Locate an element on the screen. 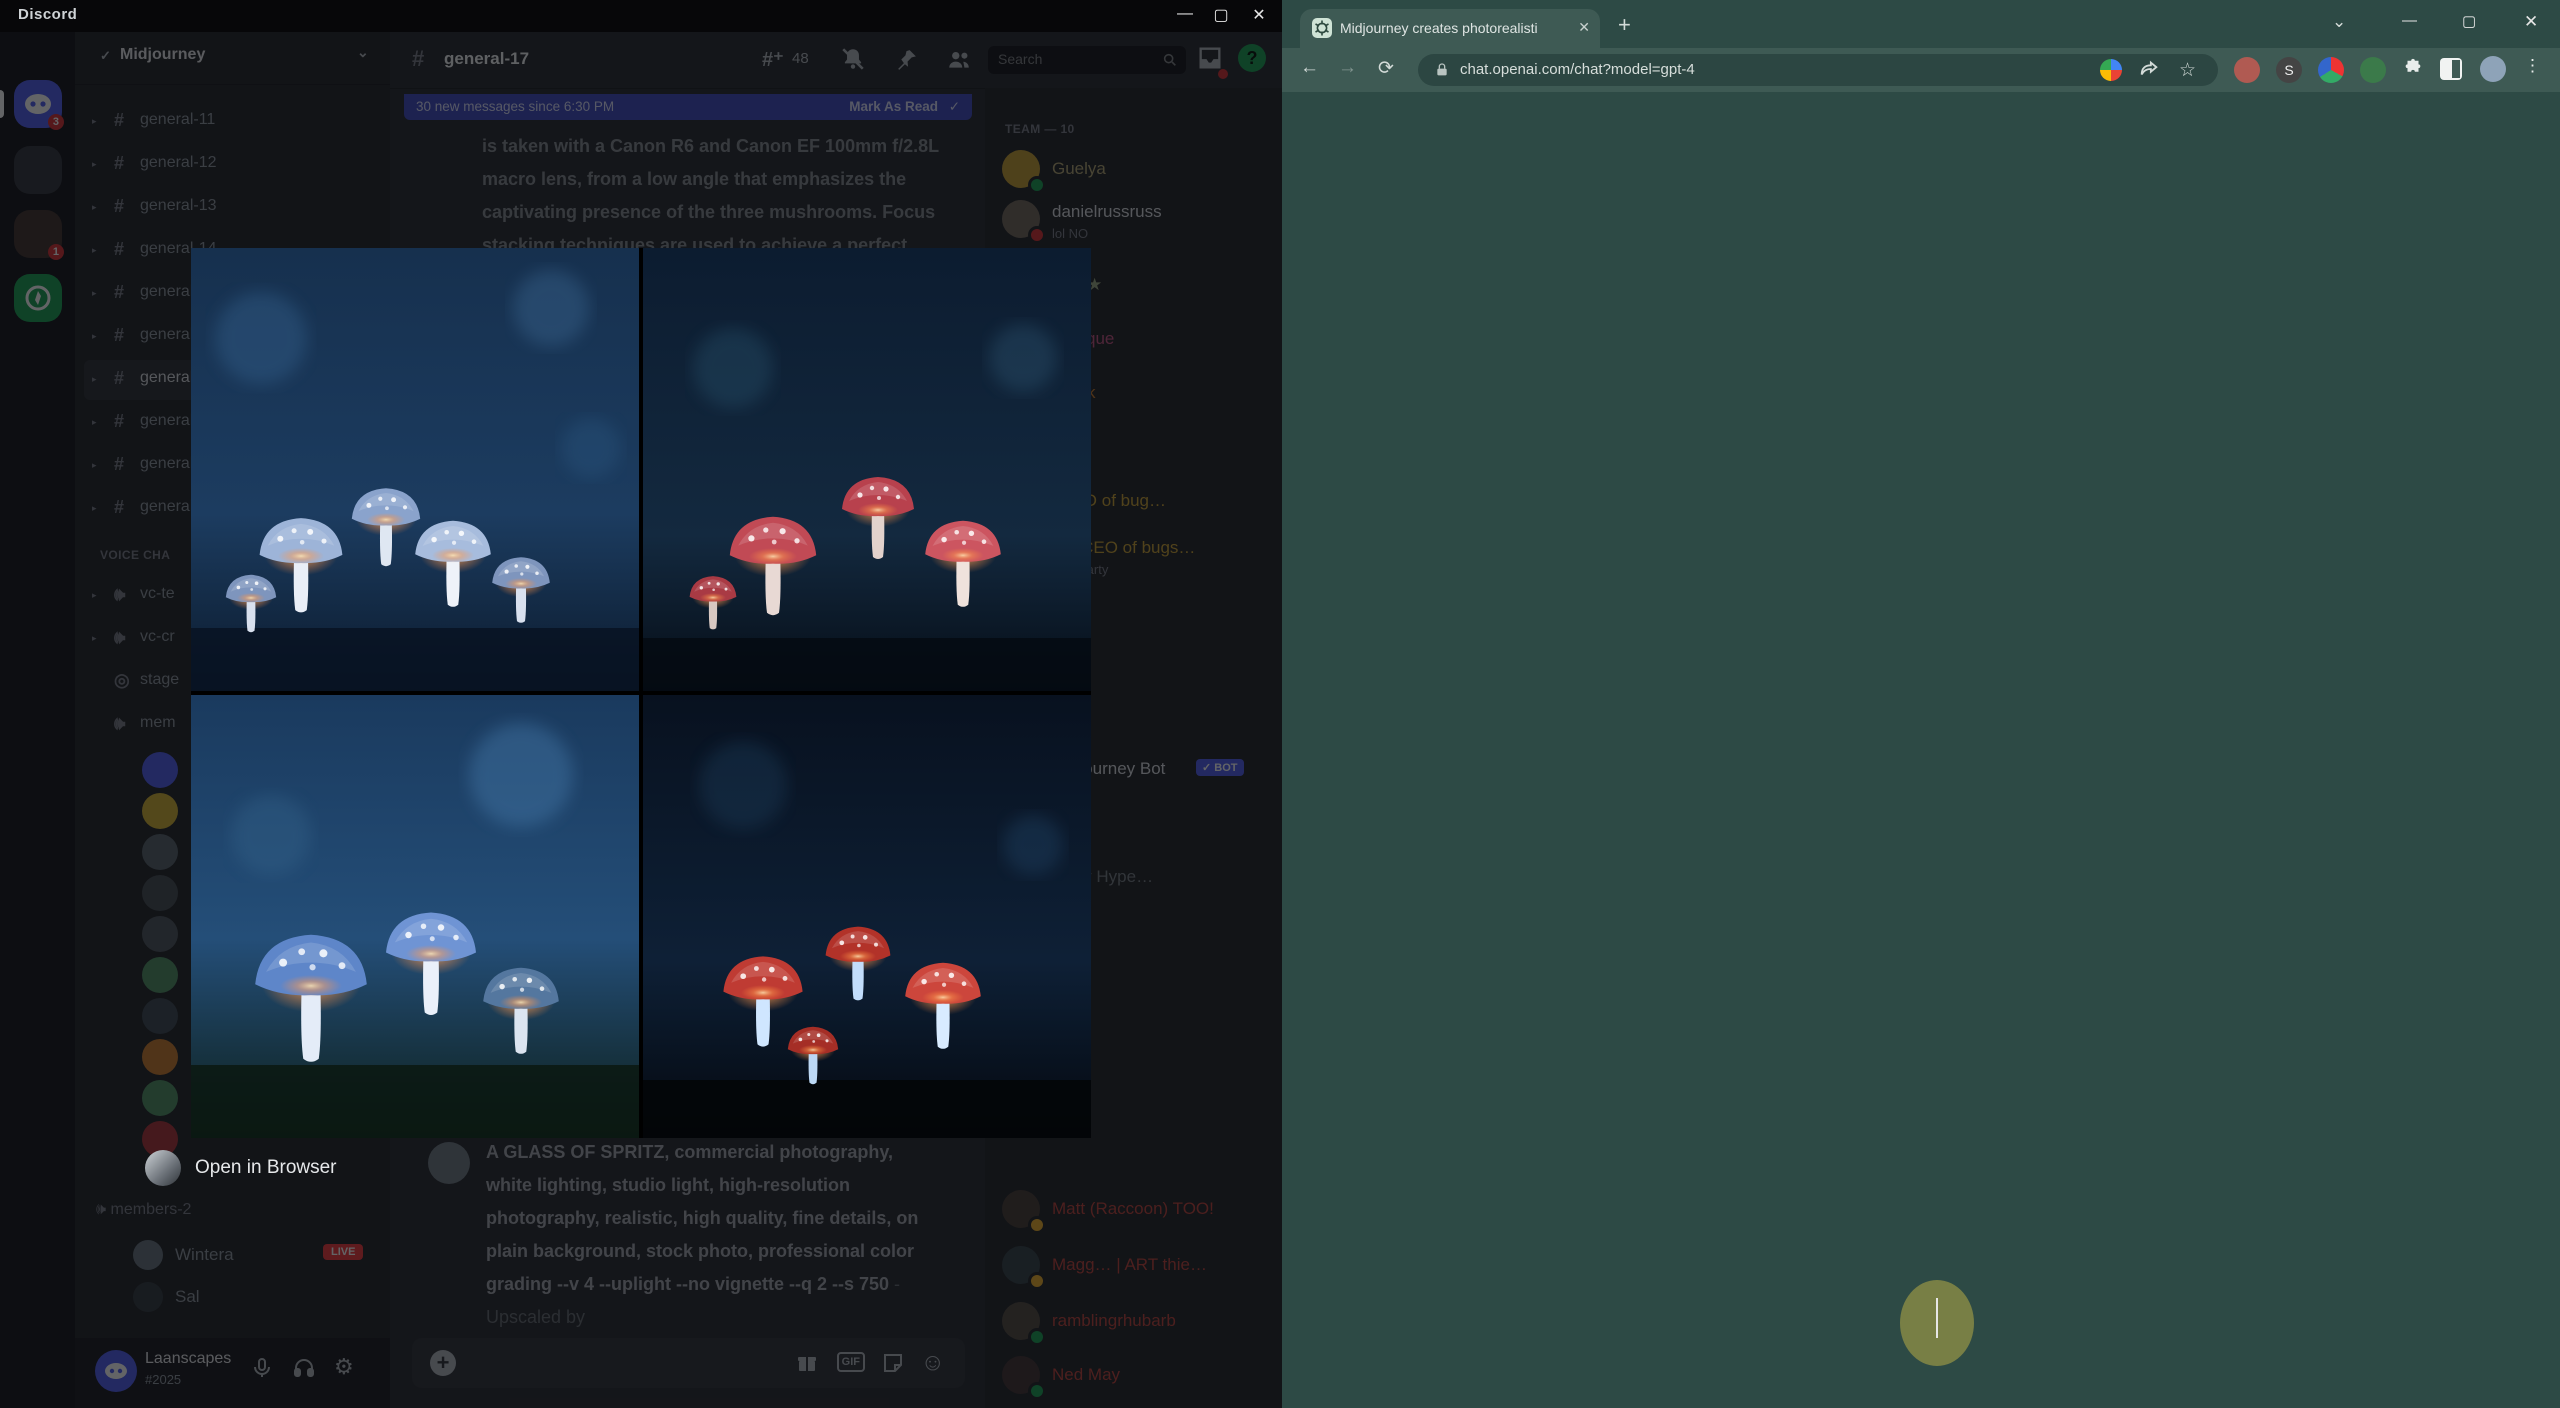 This screenshot has height=1408, width=2560. extension-shield-icon is located at coordinates (2373, 70).